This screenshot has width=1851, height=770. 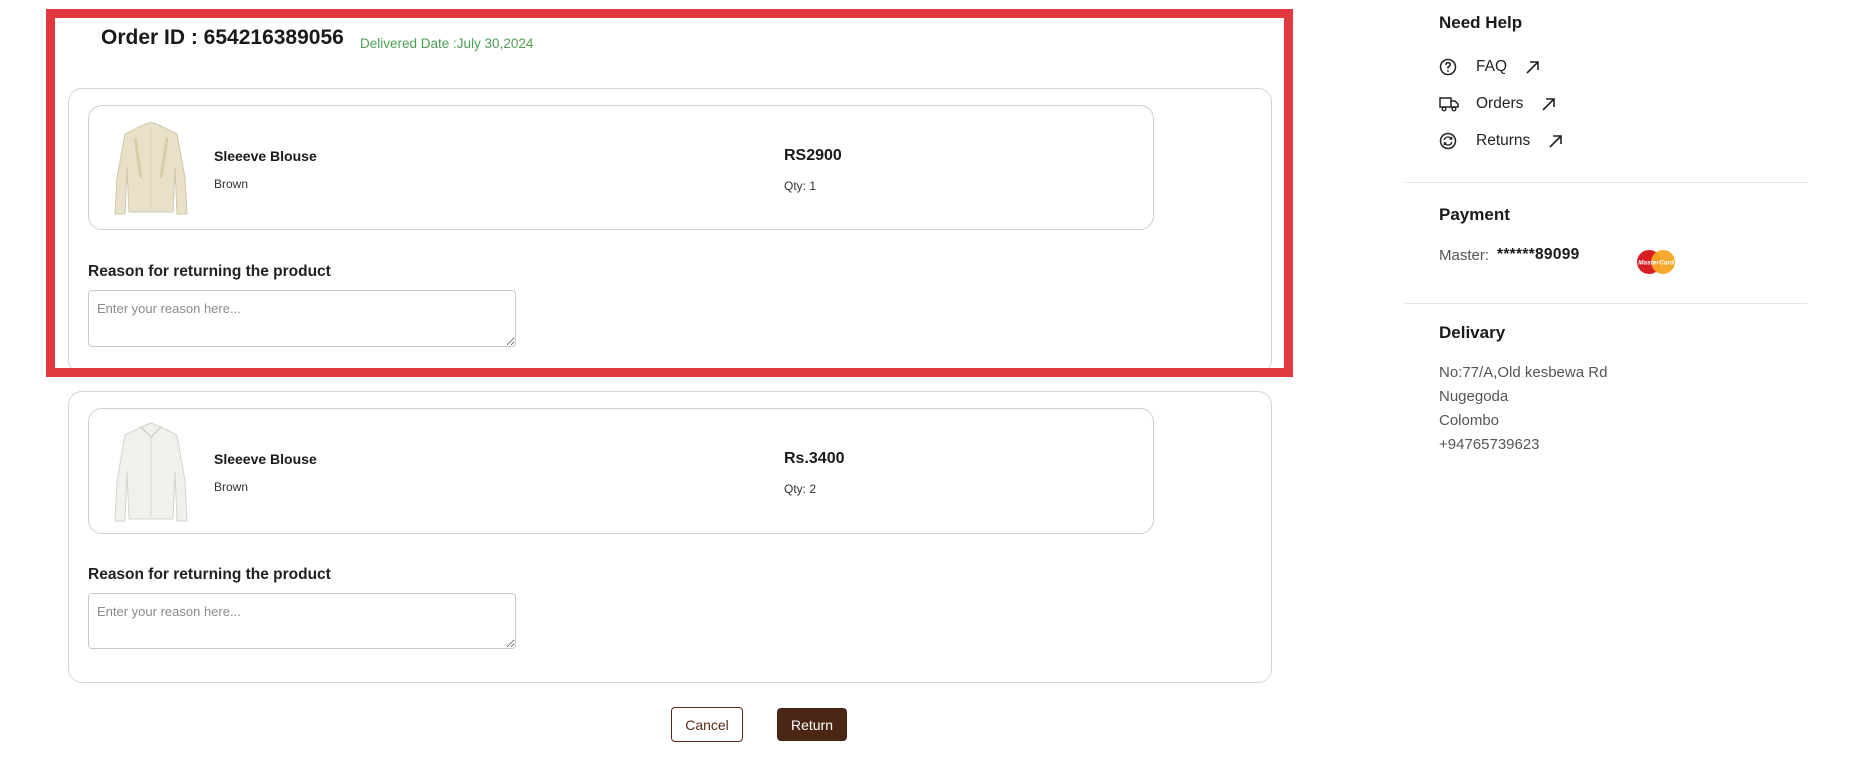 What do you see at coordinates (1503, 140) in the screenshot?
I see `help-link-label: Returns` at bounding box center [1503, 140].